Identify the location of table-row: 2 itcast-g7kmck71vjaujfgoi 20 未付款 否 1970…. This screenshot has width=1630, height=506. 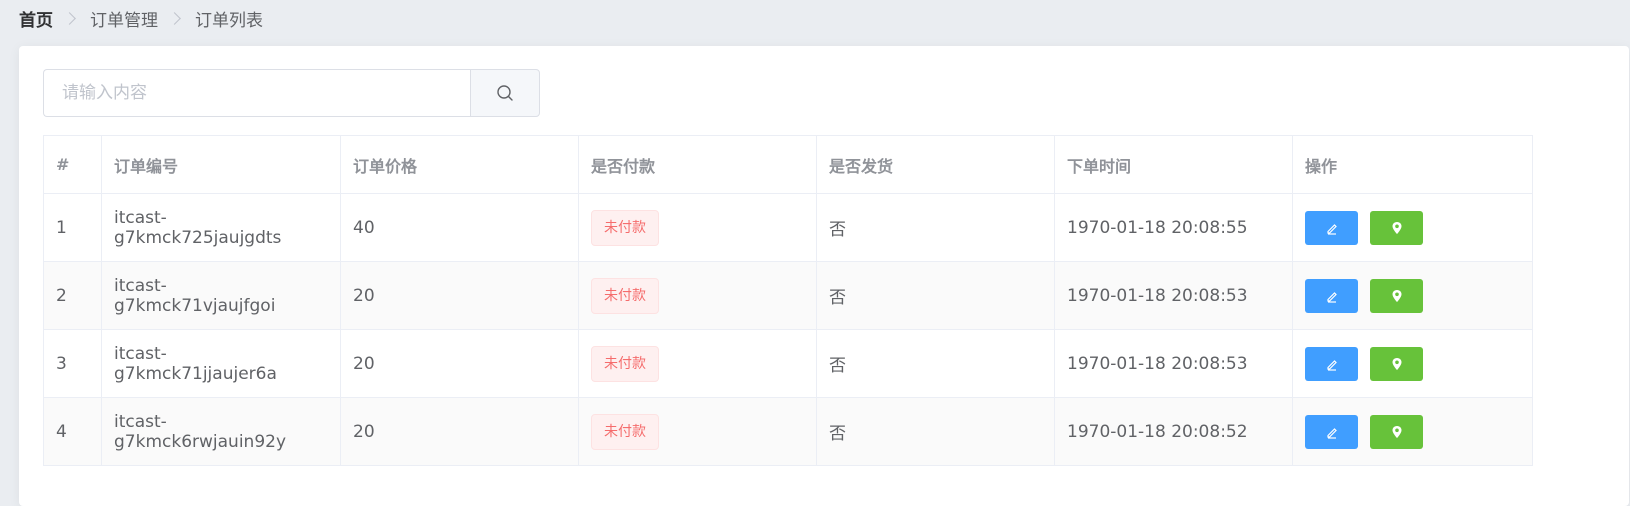
(788, 295).